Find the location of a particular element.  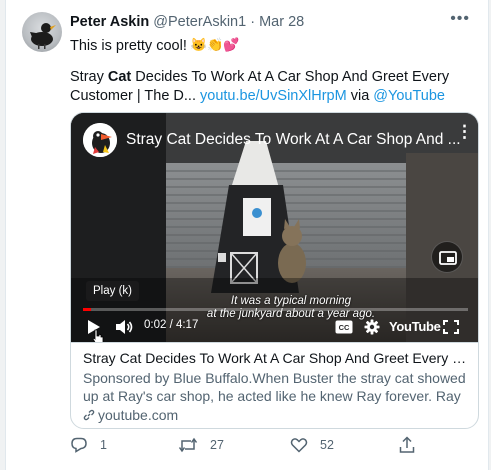

avatar is located at coordinates (42, 32).